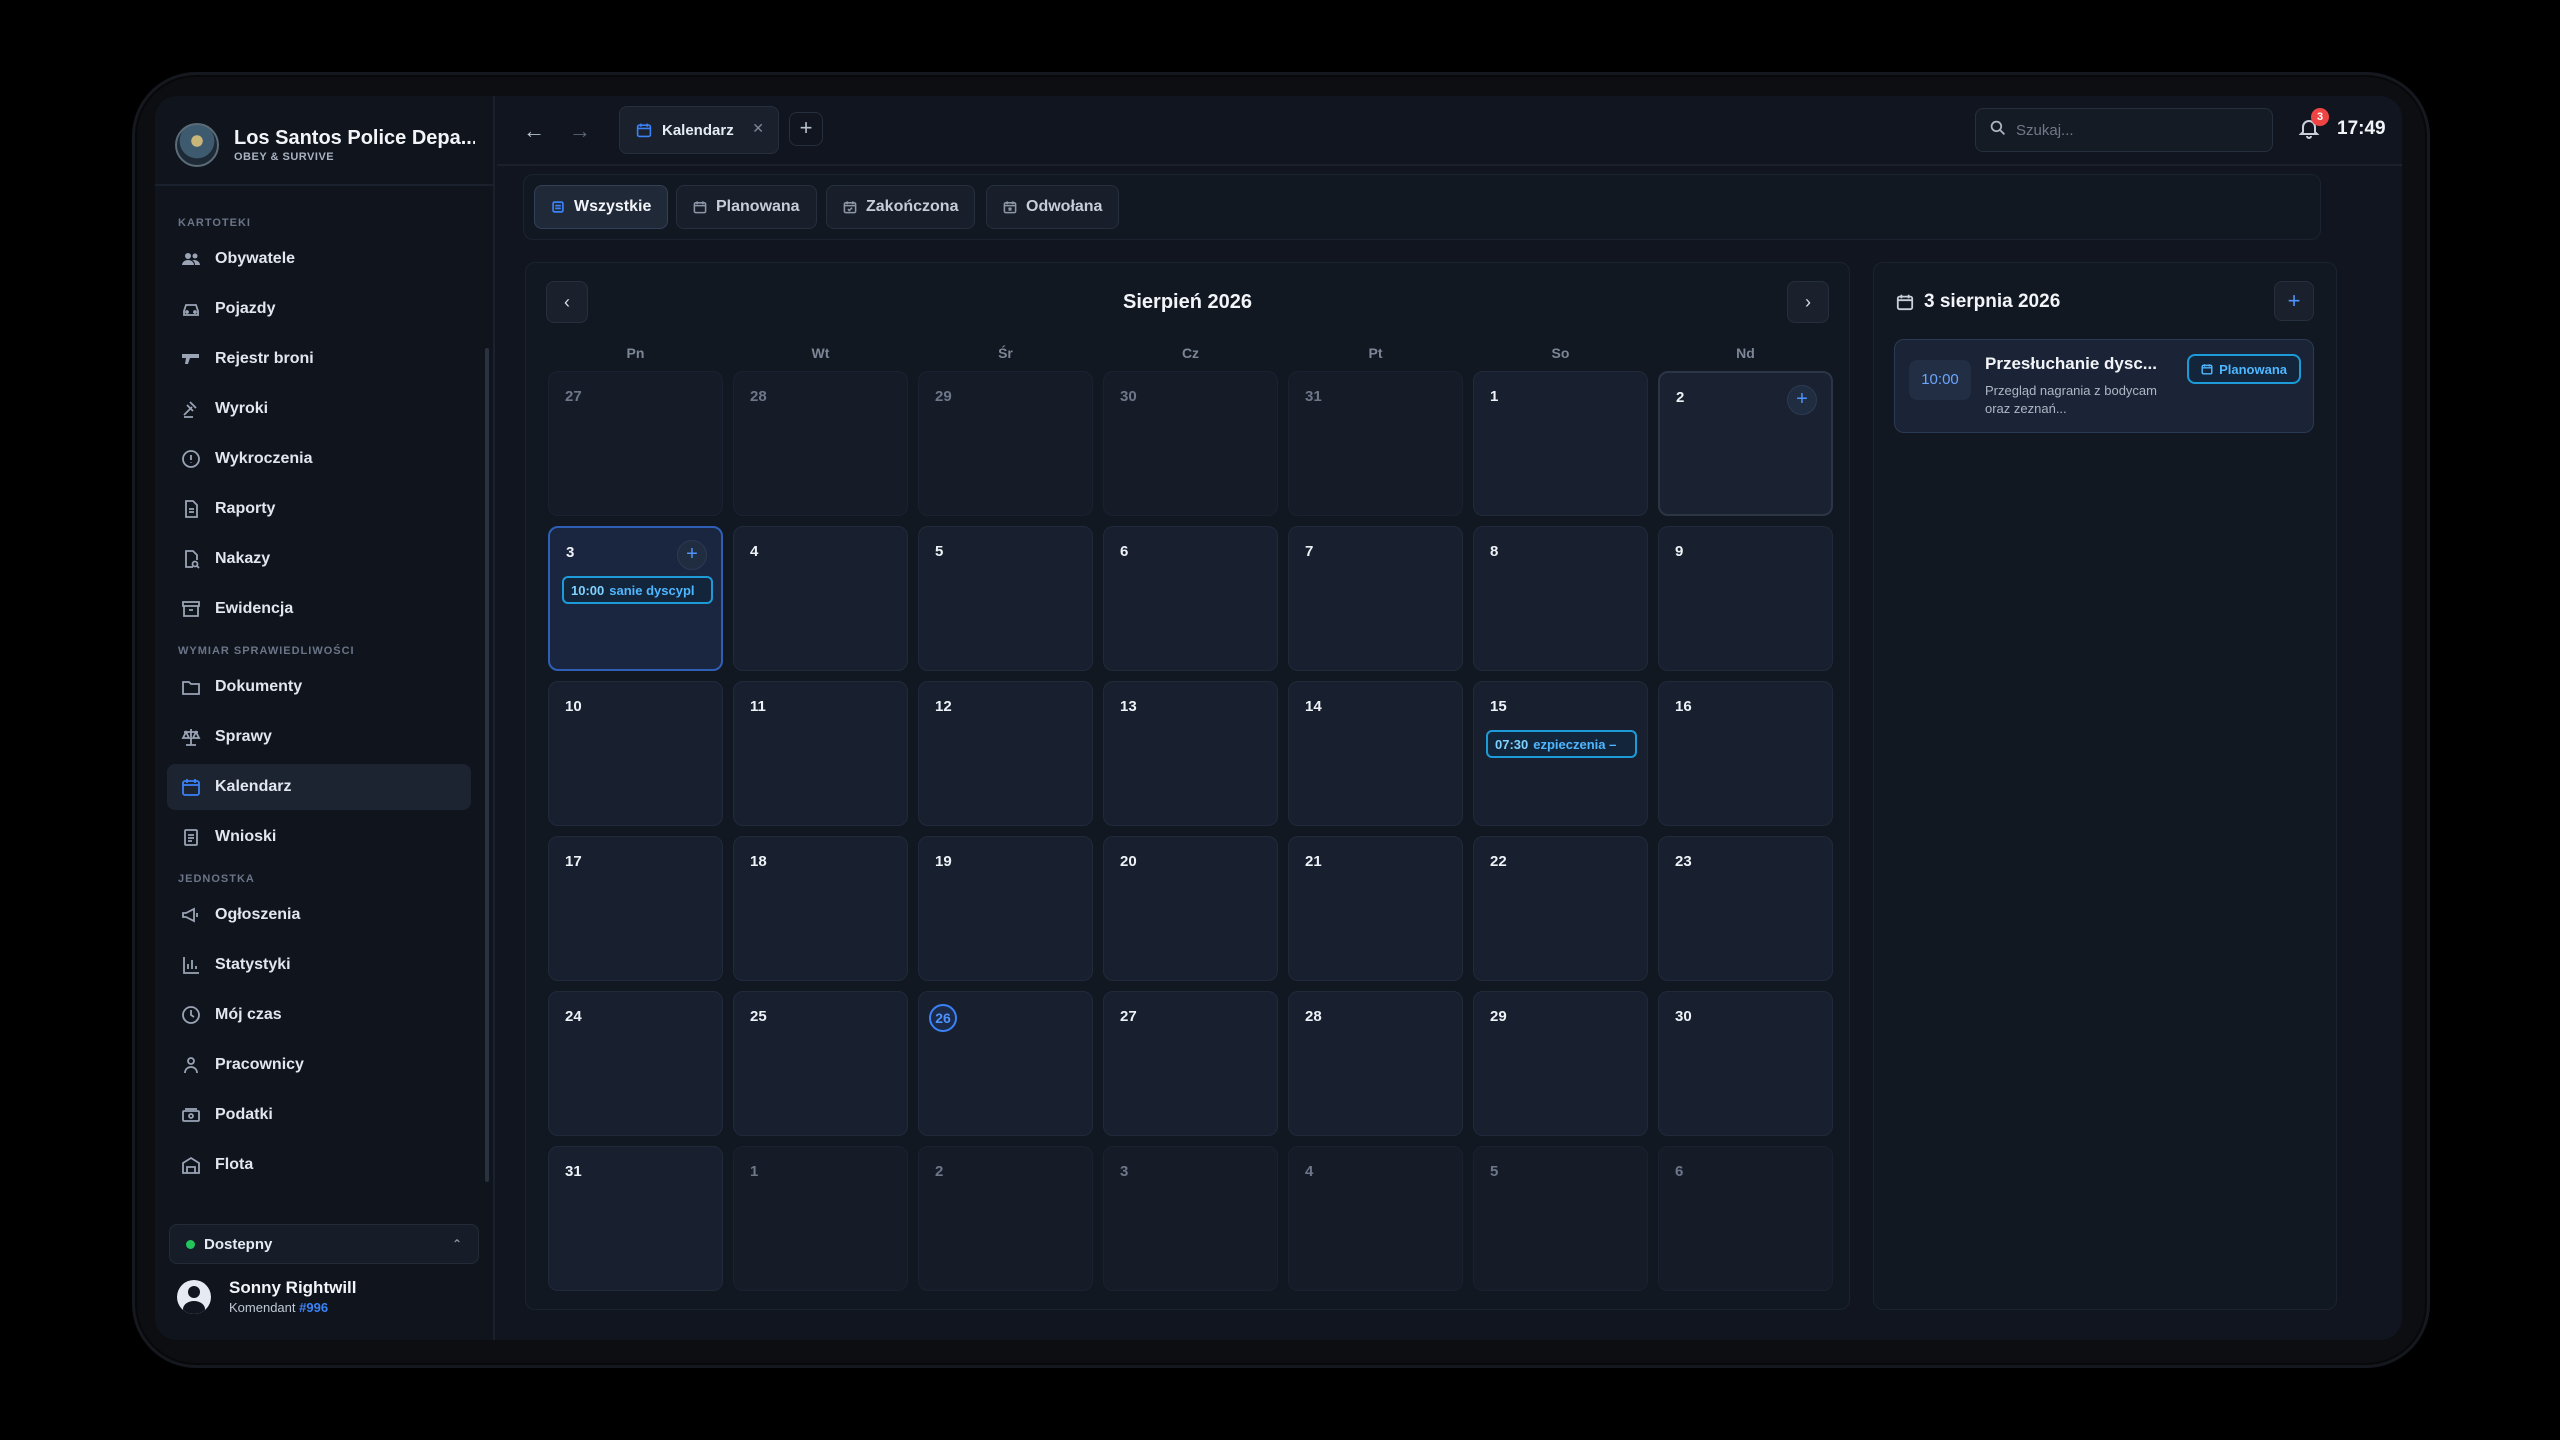 The image size is (2560, 1440). I want to click on calendar-day: 11, so click(820, 753).